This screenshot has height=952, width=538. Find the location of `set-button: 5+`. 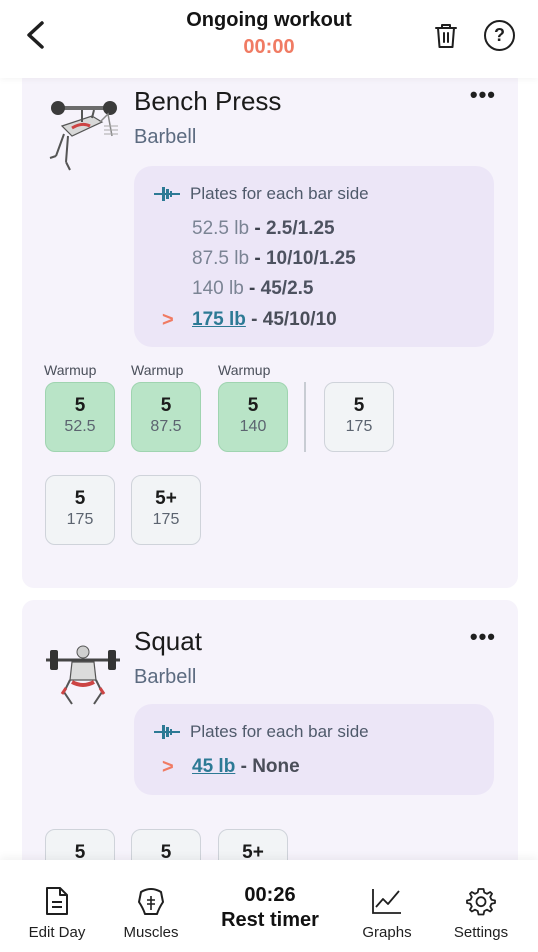

set-button: 5+ is located at coordinates (253, 844).